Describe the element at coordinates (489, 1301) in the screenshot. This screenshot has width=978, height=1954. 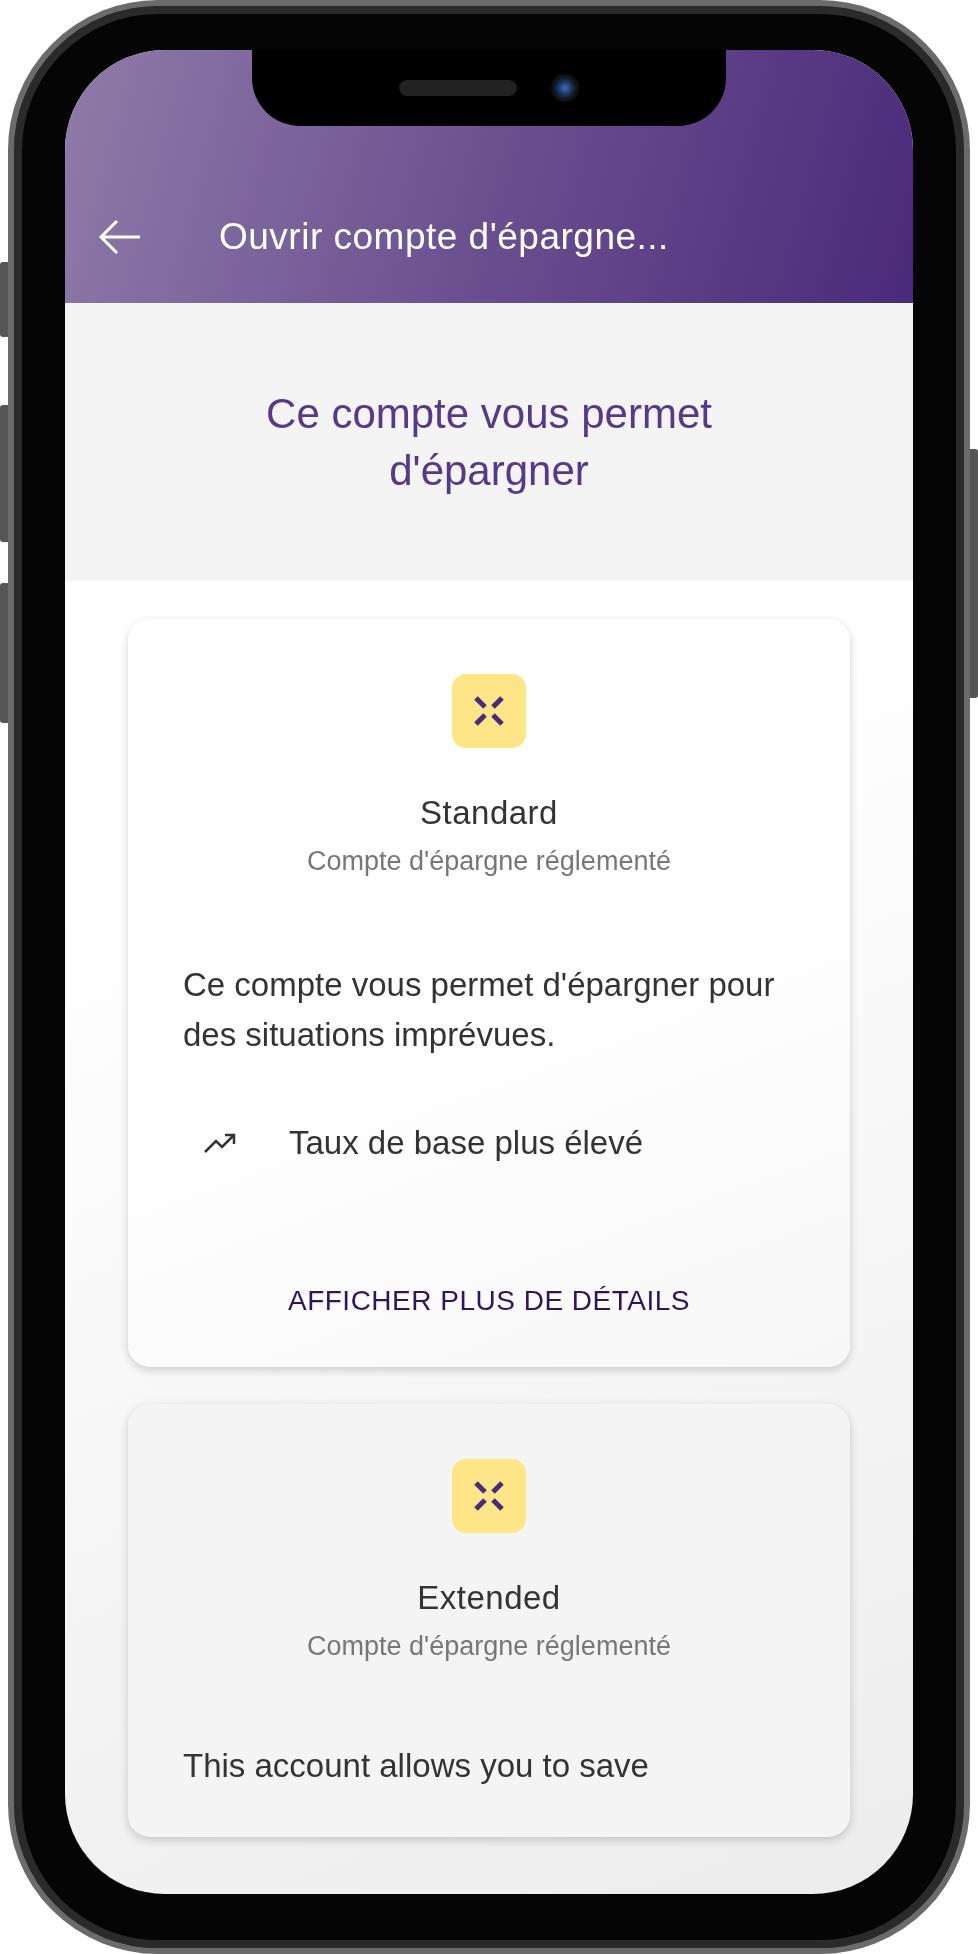
I see `details-button: AFFICHER PLUS DE DÉTAILS` at that location.